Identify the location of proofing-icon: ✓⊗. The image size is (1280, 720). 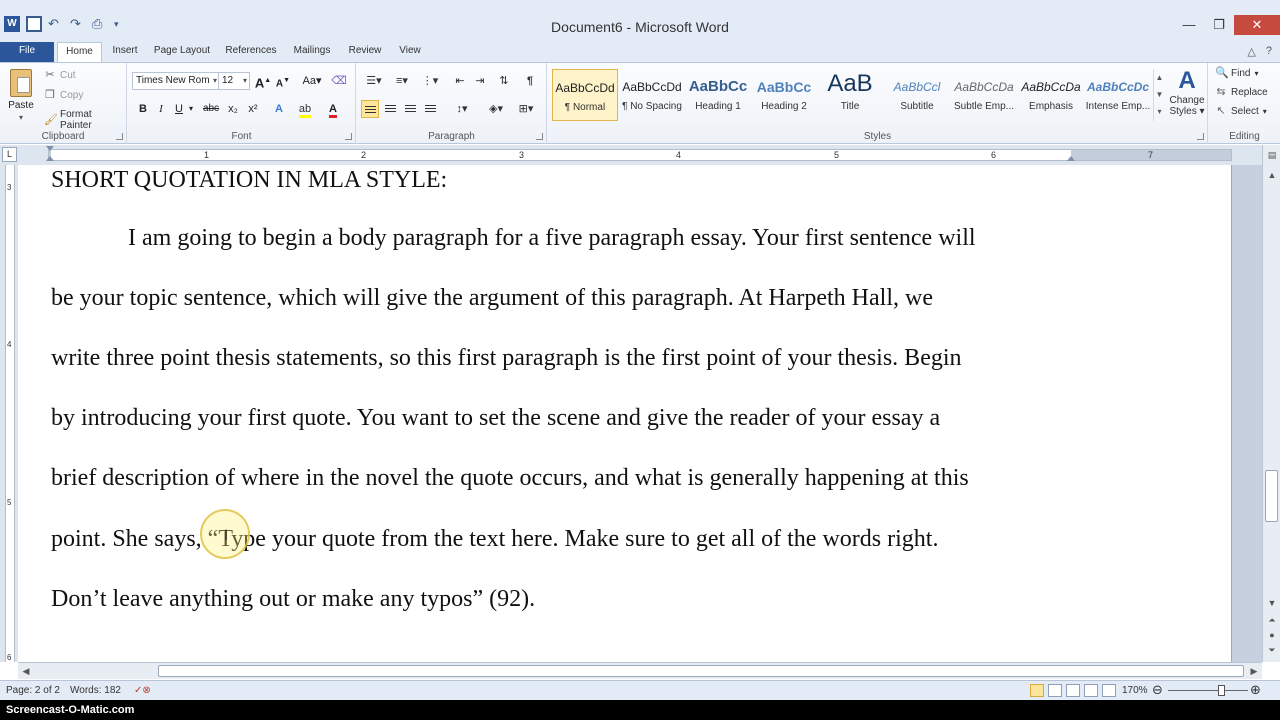
(142, 690).